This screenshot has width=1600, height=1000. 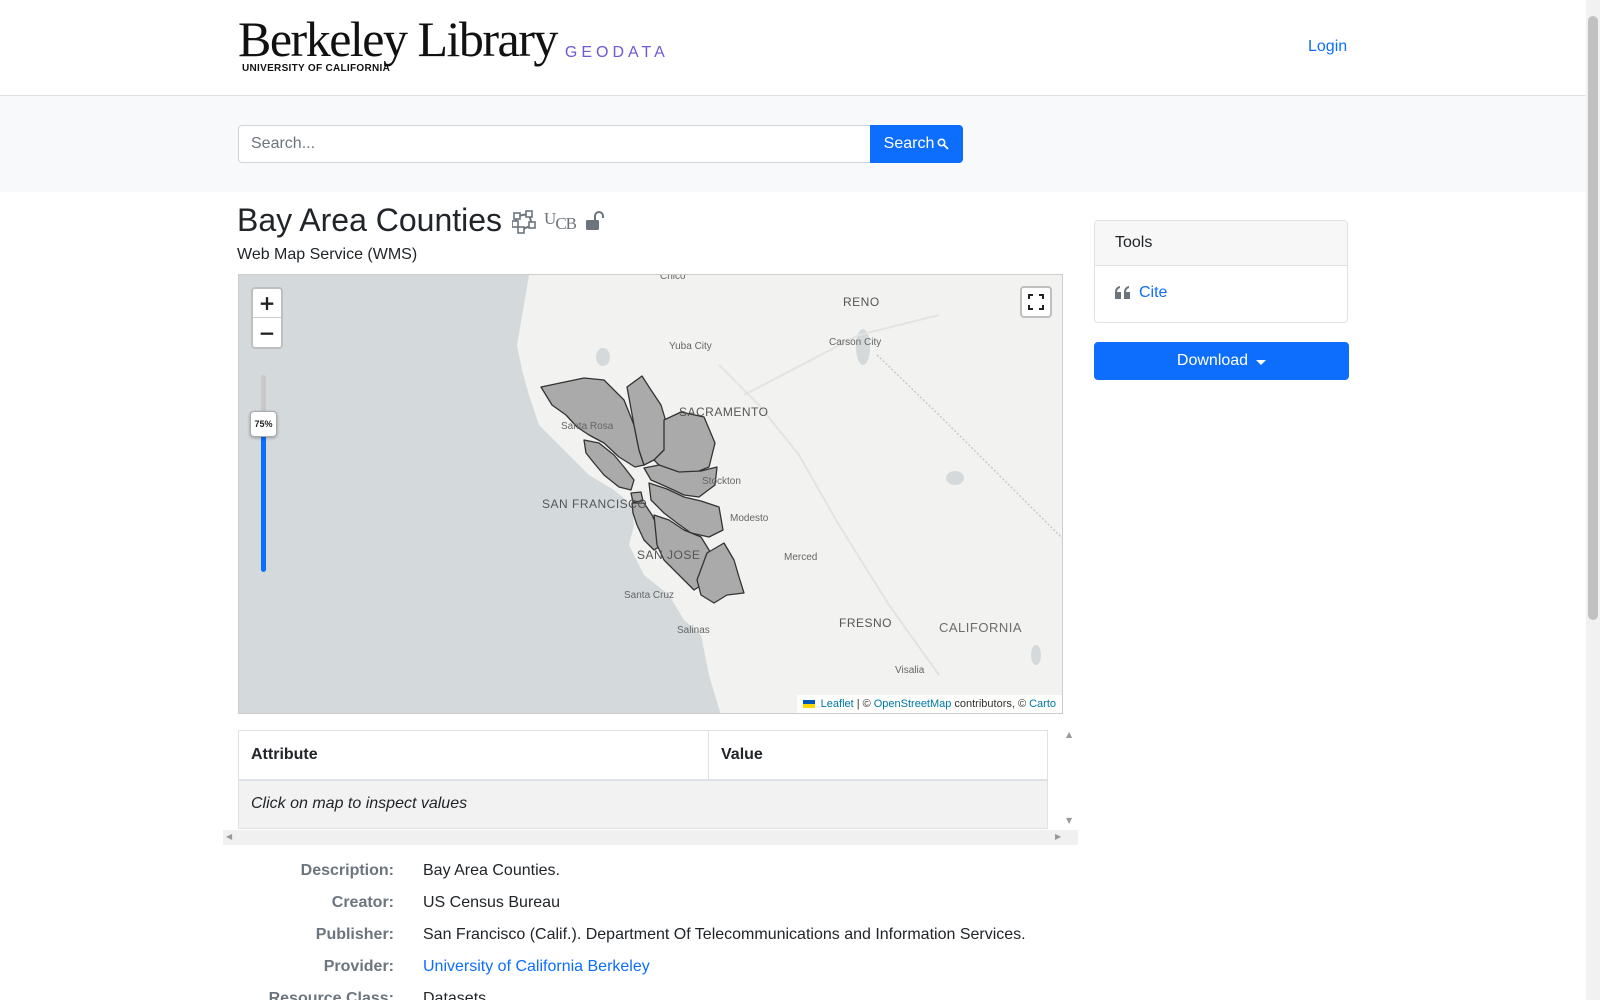 What do you see at coordinates (445, 902) in the screenshot?
I see `metadata-row-creator: Creator: US Census Bureau` at bounding box center [445, 902].